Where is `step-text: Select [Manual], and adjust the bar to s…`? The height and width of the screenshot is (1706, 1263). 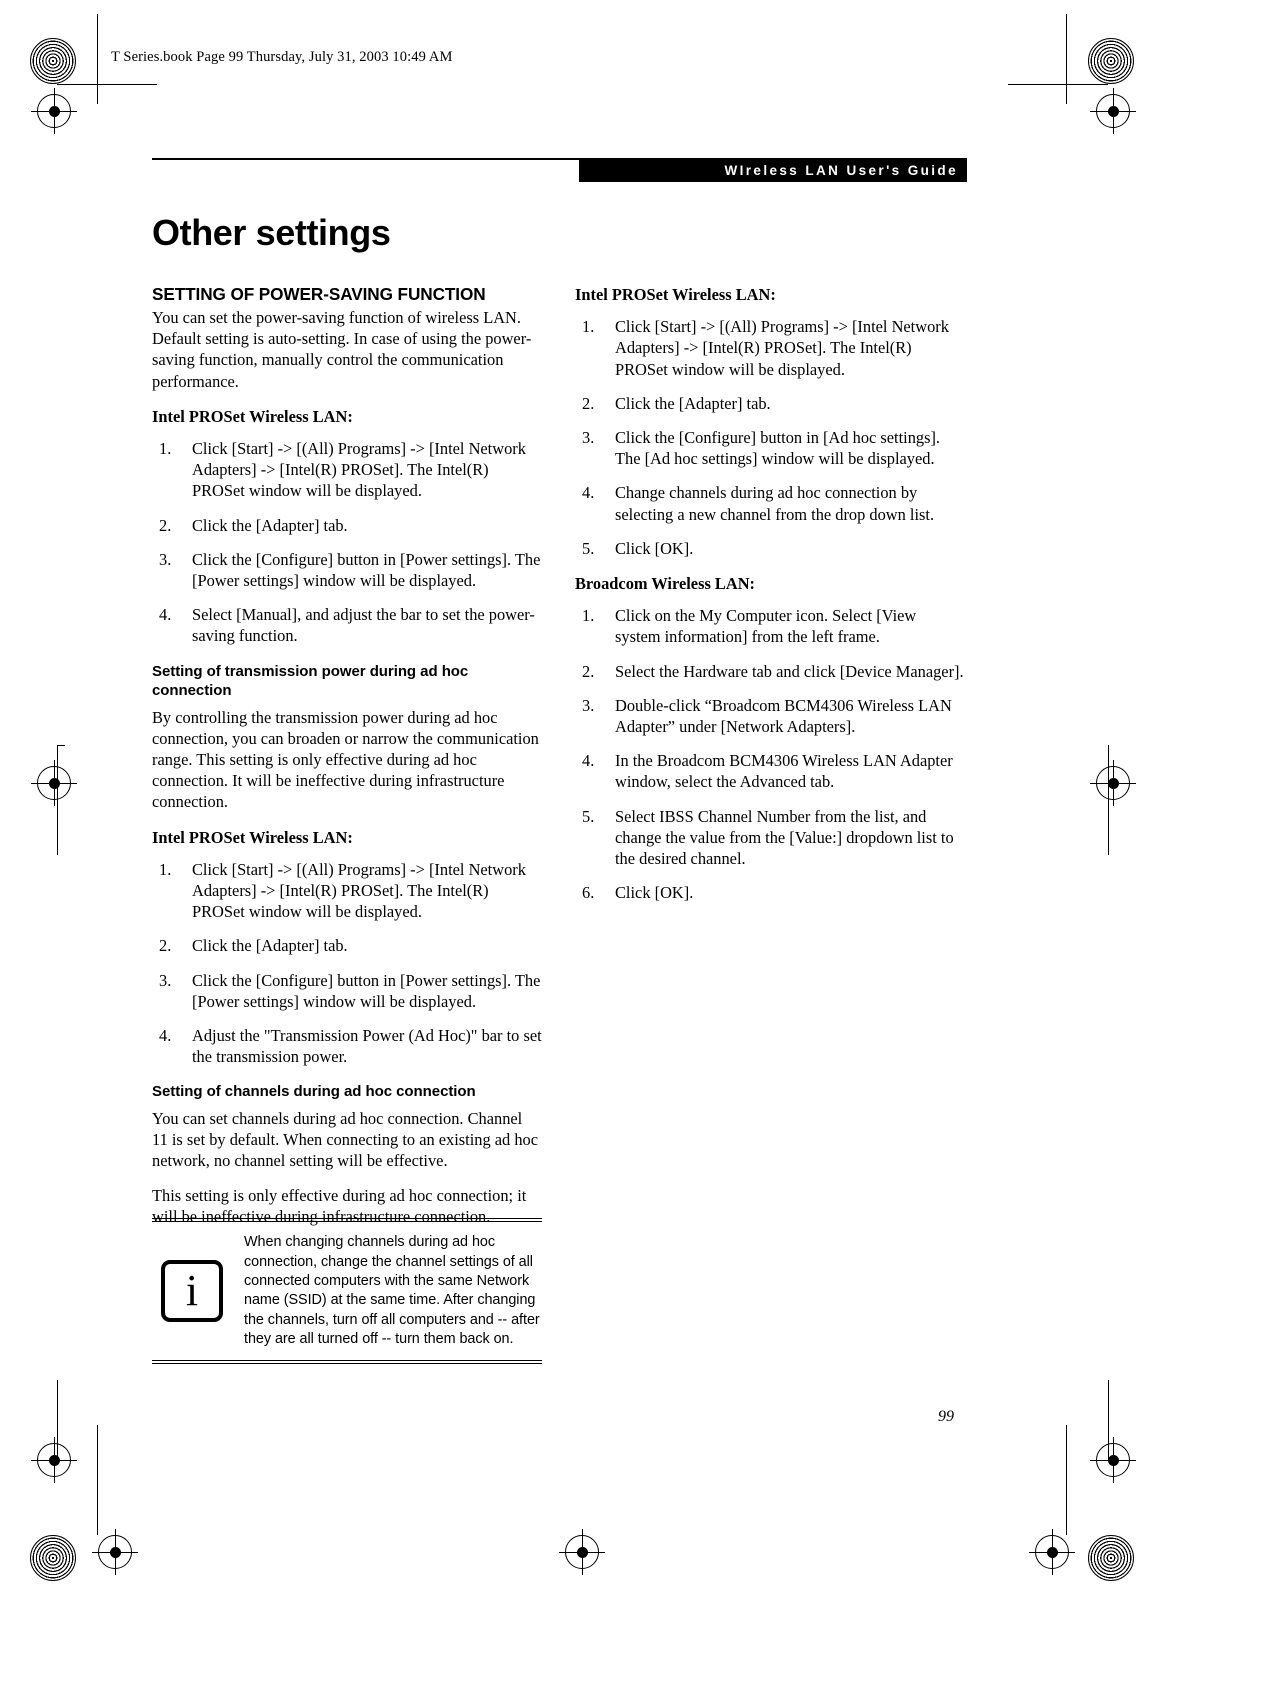
step-text: Select [Manual], and adjust the bar to s… is located at coordinates (363, 625).